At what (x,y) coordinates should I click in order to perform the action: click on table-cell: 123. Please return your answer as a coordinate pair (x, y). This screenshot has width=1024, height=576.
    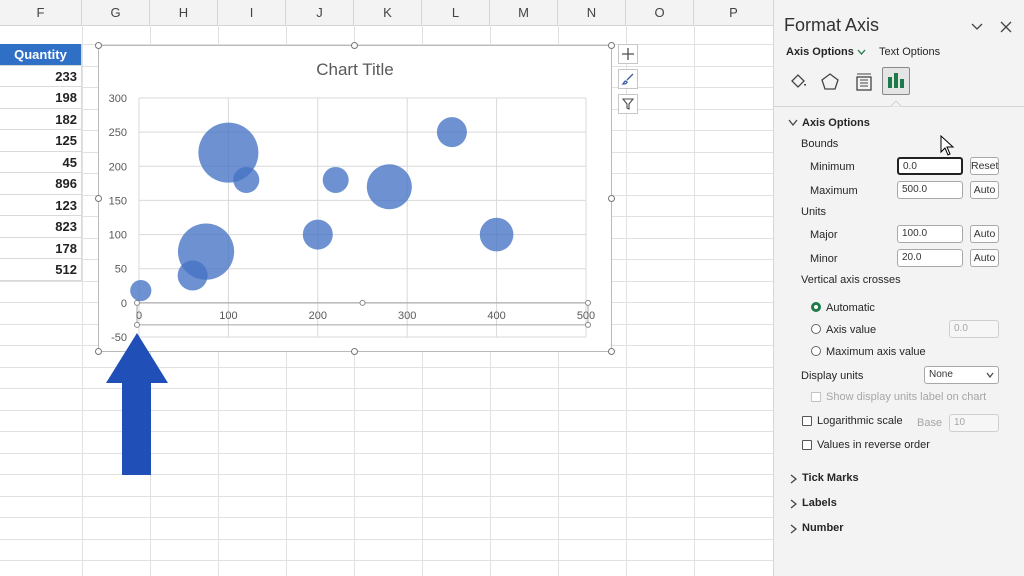
    Looking at the image, I should click on (41, 205).